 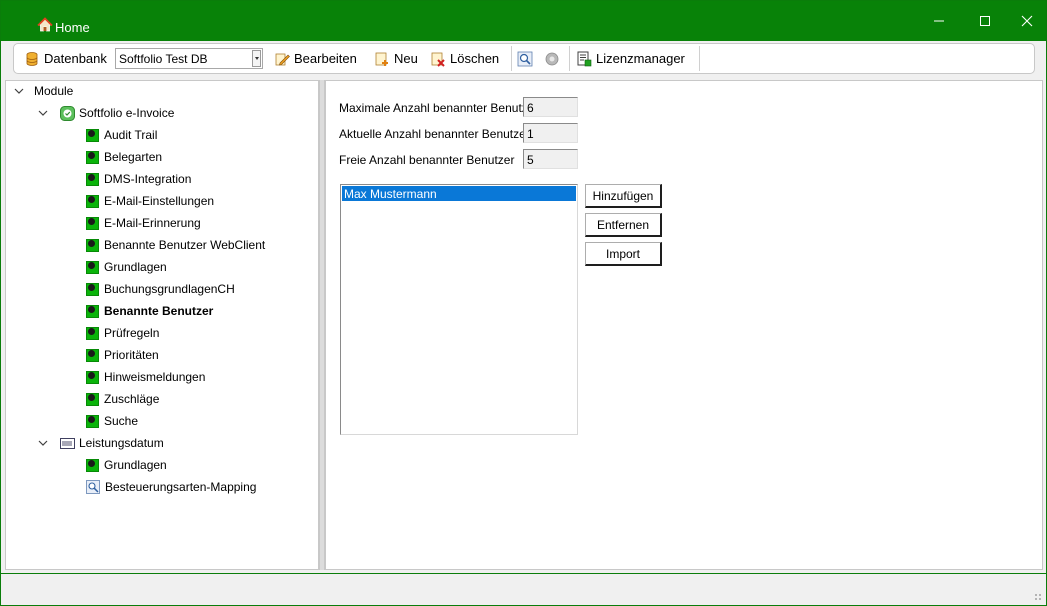 What do you see at coordinates (181, 487) in the screenshot?
I see `tree-item-label: Besteuerungsarten-Mapping` at bounding box center [181, 487].